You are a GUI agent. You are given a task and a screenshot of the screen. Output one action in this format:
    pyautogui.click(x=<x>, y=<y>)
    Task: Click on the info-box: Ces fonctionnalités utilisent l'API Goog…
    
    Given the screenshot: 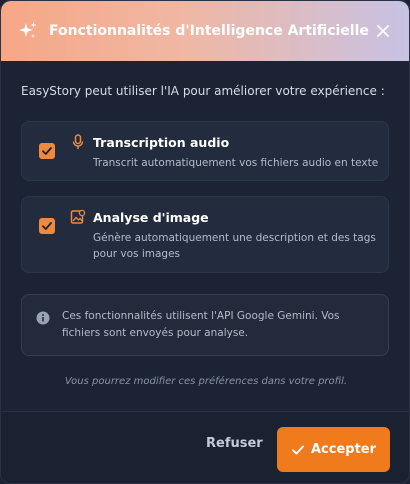 What is the action you would take?
    pyautogui.click(x=205, y=325)
    